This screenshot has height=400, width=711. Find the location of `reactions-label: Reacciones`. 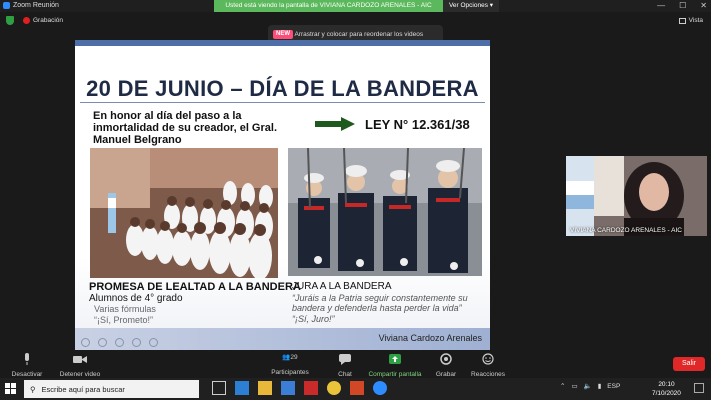

reactions-label: Reacciones is located at coordinates (488, 374).